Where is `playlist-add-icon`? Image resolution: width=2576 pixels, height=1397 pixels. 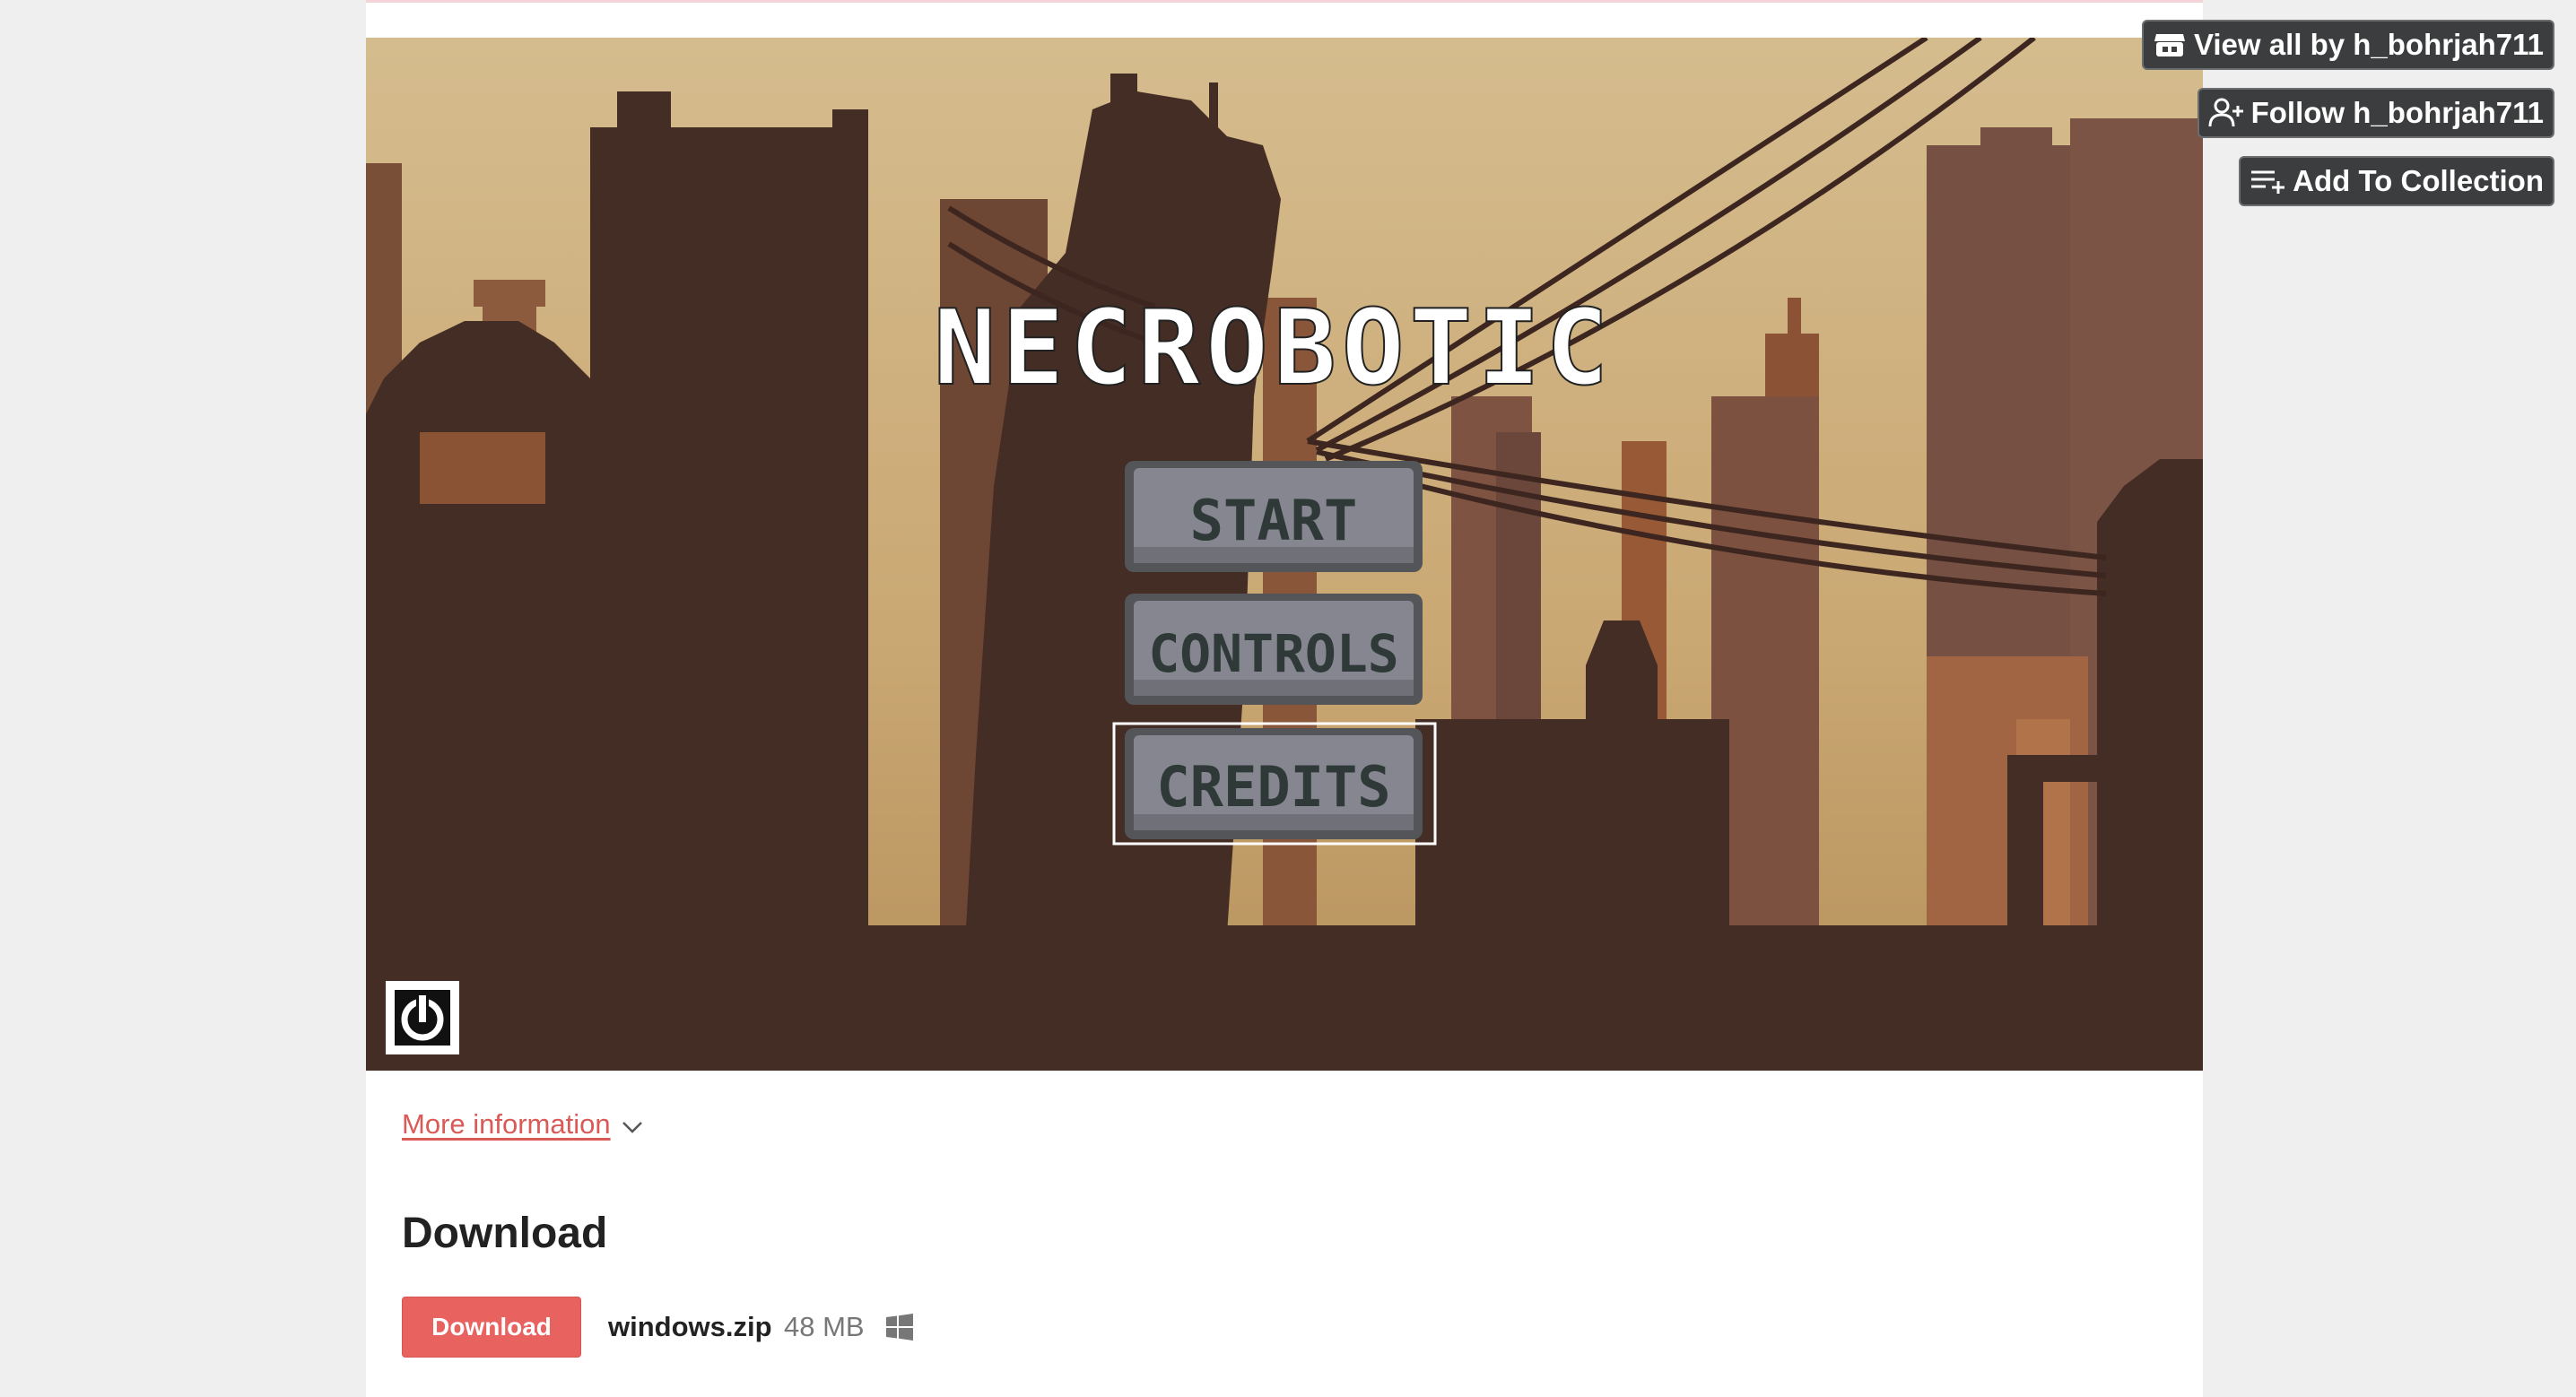
playlist-add-icon is located at coordinates (2268, 182).